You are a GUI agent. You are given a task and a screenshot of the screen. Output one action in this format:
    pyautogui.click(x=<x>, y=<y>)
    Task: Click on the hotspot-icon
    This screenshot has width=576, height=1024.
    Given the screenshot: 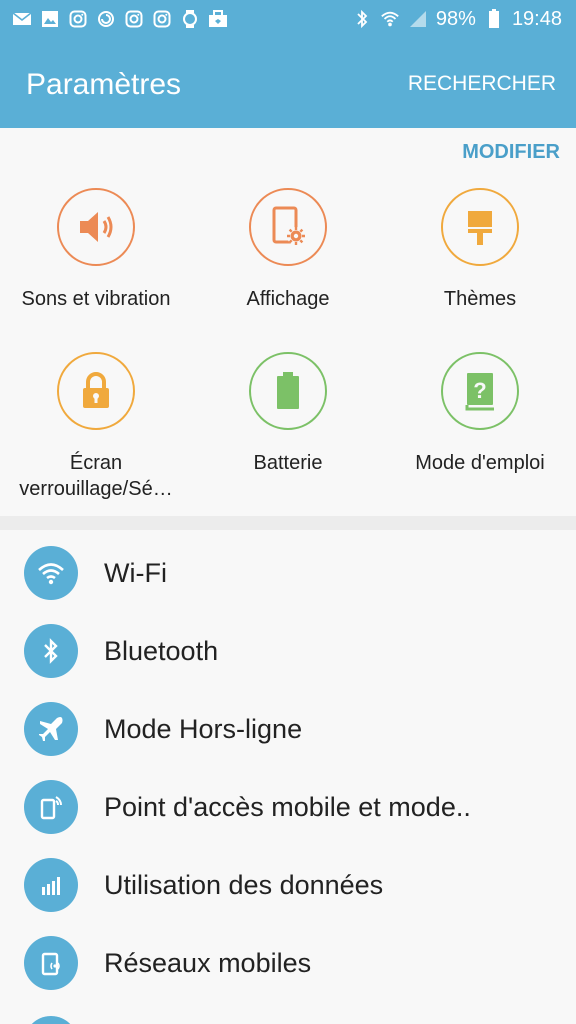 What is the action you would take?
    pyautogui.click(x=51, y=807)
    